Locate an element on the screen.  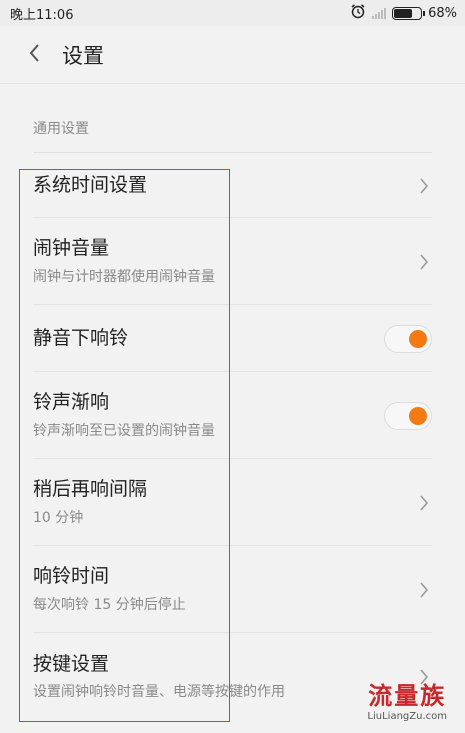
setting-subtitle: 10 分钟 is located at coordinates (58, 517).